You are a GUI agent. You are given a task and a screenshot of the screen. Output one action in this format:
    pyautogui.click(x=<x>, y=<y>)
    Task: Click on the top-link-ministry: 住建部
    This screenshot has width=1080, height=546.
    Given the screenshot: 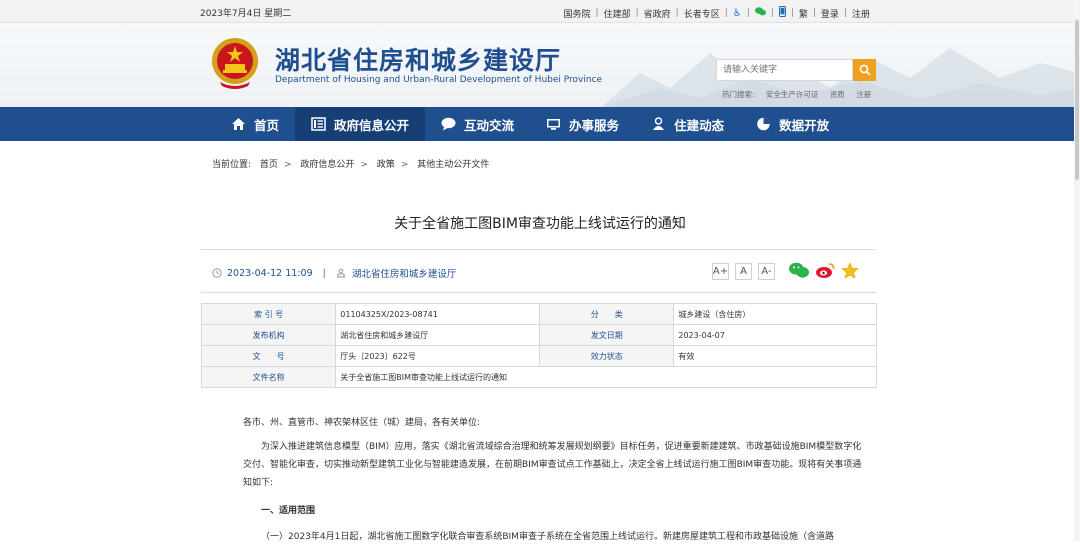 What is the action you would take?
    pyautogui.click(x=617, y=13)
    